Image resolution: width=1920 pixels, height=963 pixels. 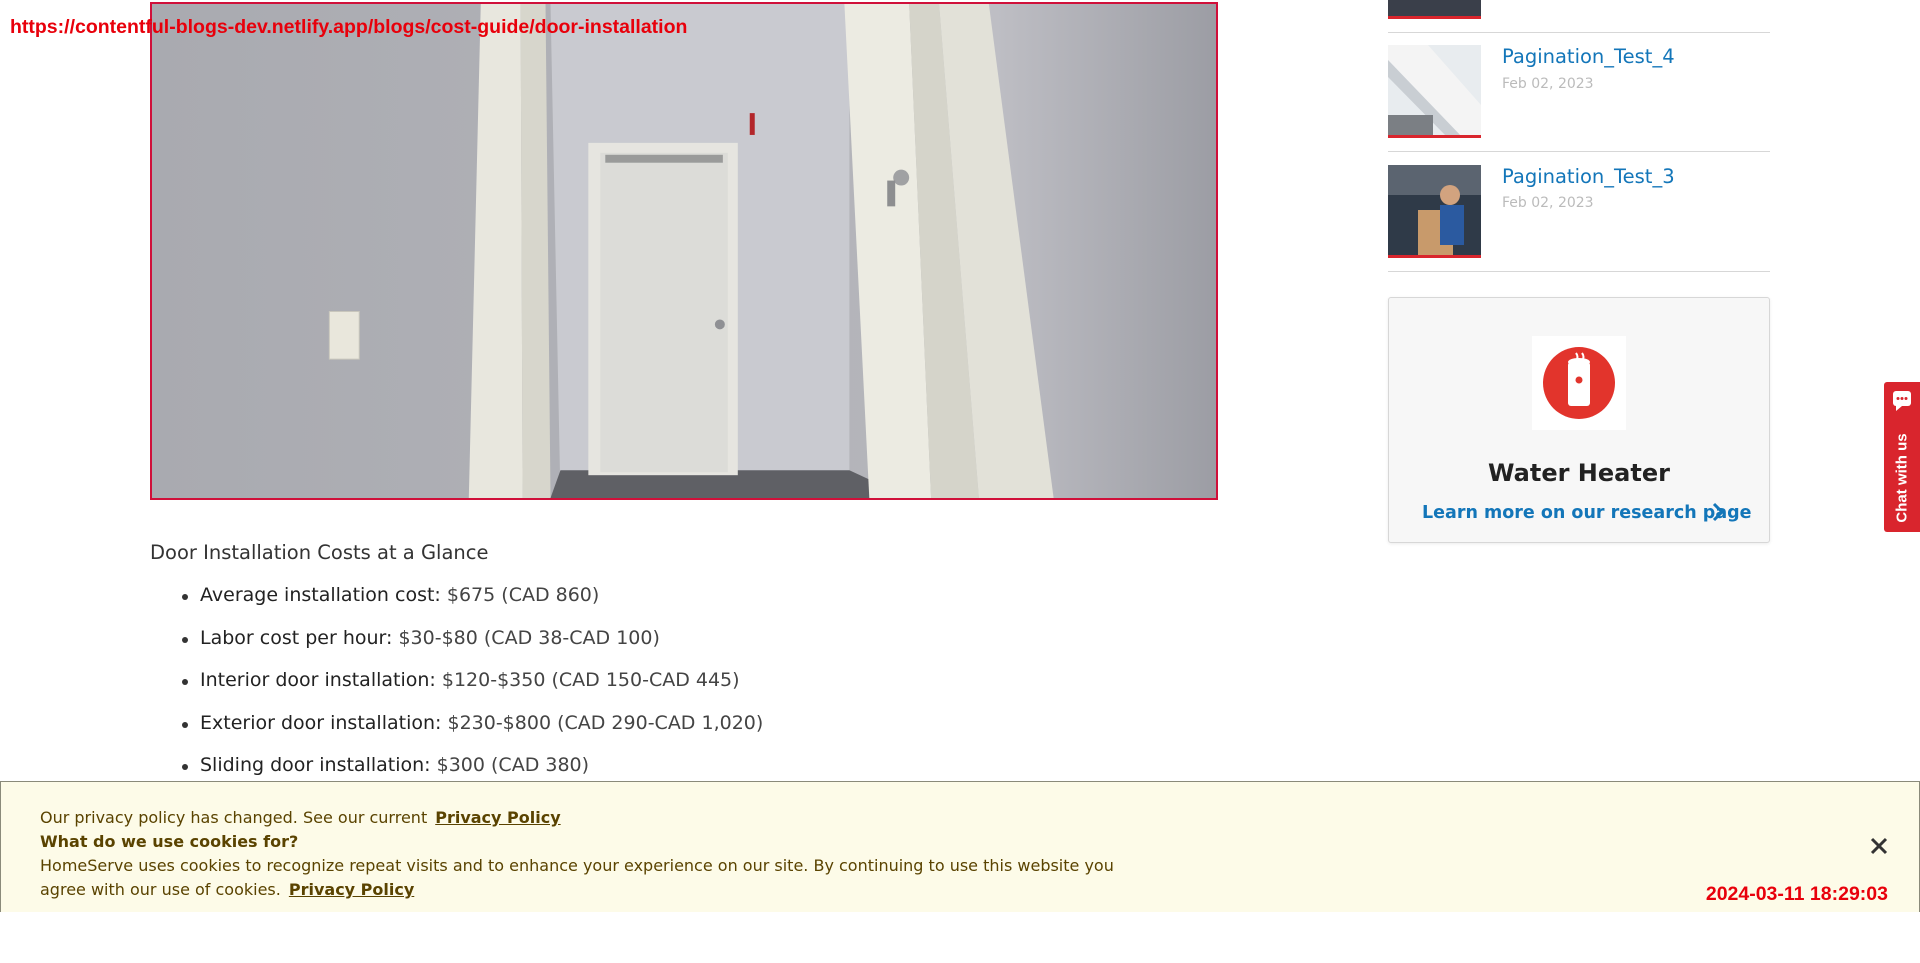 What do you see at coordinates (1579, 212) in the screenshot?
I see `sidebar-post: Pagination_Test_3 Feb 02, 2023` at bounding box center [1579, 212].